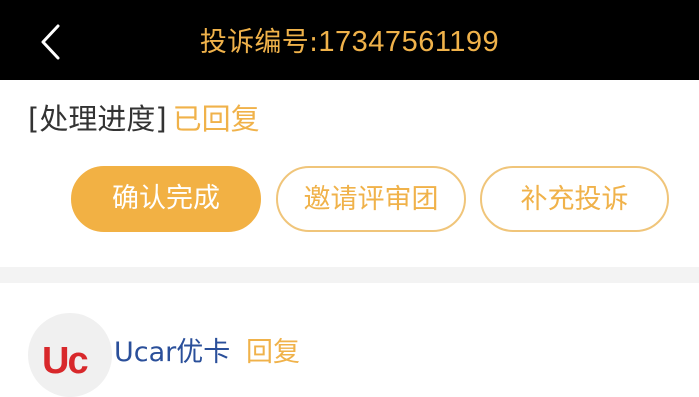 Image resolution: width=699 pixels, height=397 pixels. I want to click on replier-name: Ucar优卡, so click(172, 353).